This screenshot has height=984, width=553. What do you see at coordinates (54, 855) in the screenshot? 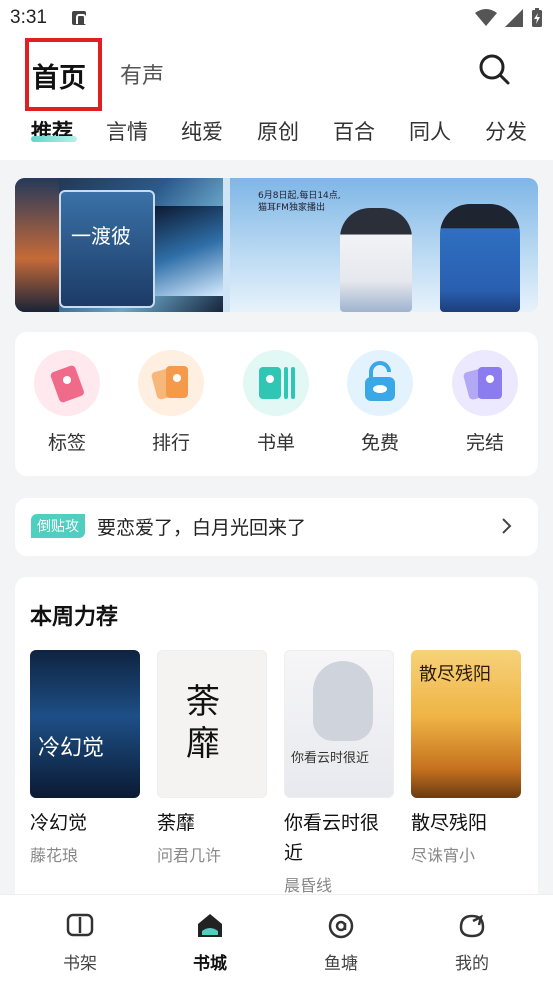
I see `book-author: 藤花琅` at bounding box center [54, 855].